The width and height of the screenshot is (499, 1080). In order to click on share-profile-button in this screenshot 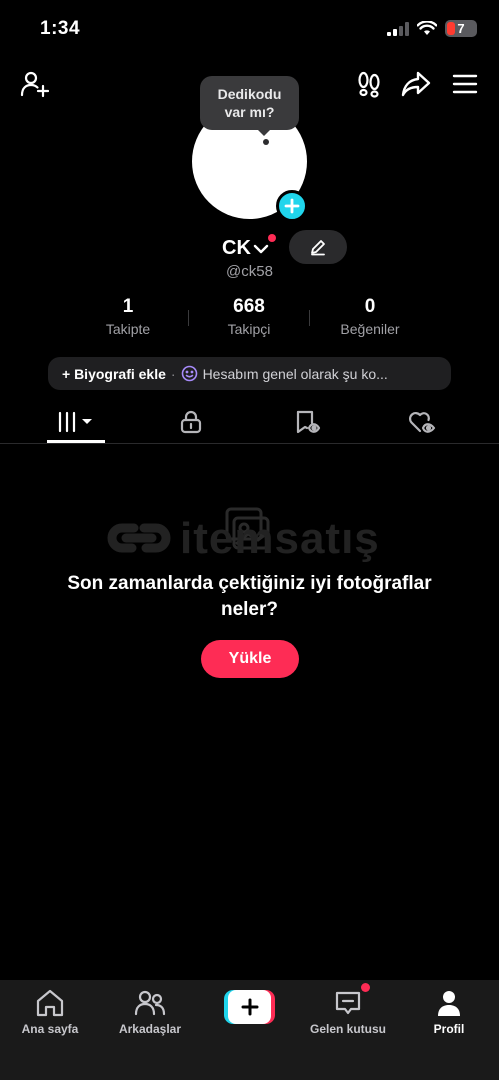, I will do `click(416, 84)`.